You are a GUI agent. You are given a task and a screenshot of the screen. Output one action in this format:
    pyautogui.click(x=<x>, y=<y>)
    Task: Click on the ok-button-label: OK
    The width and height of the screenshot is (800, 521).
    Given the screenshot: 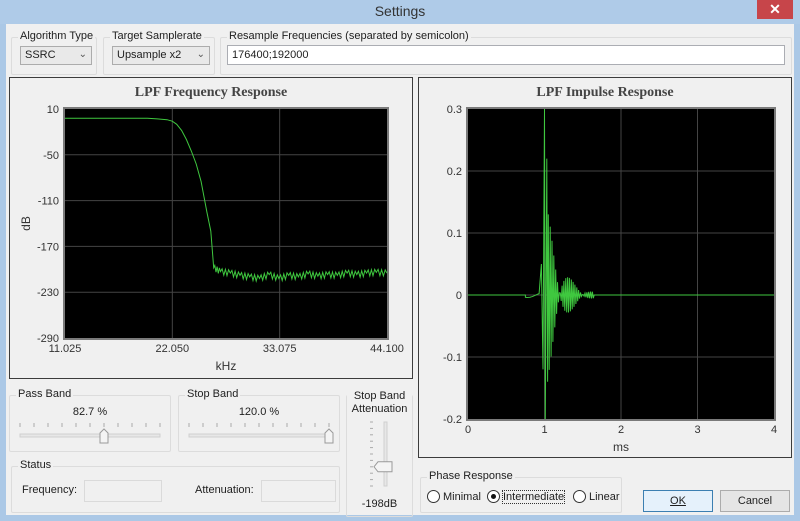 What is the action you would take?
    pyautogui.click(x=678, y=501)
    